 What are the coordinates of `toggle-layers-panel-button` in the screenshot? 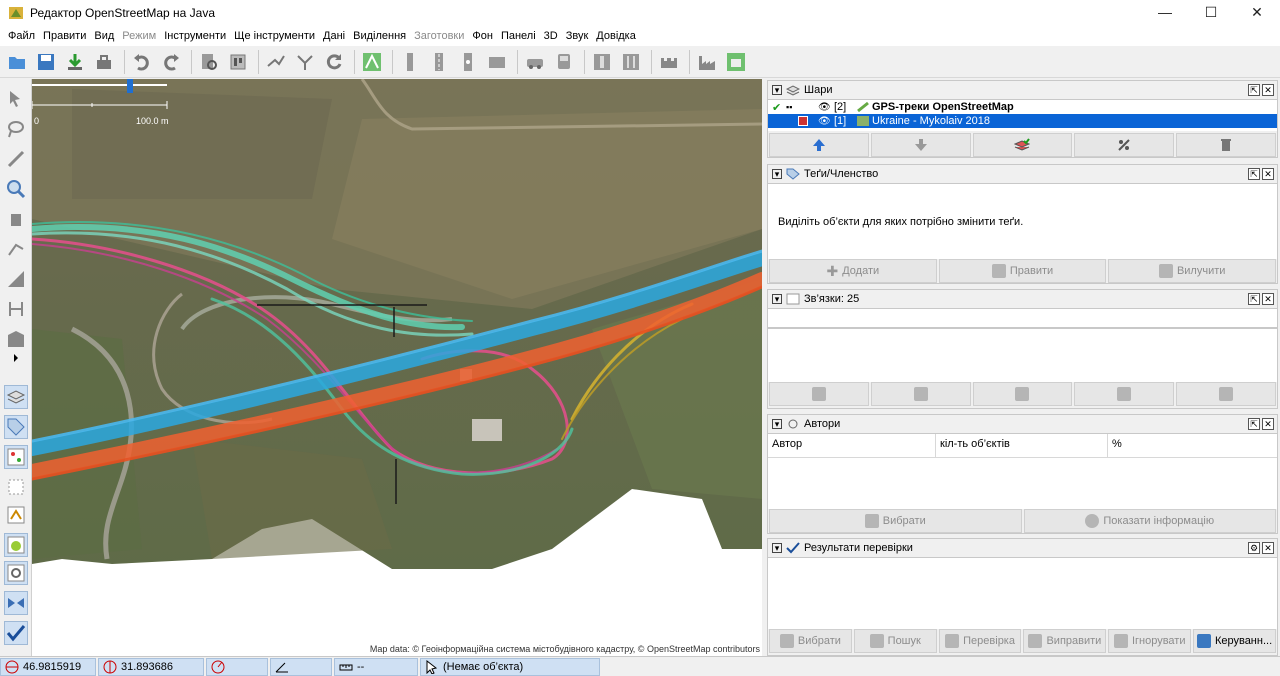 It's located at (16, 397).